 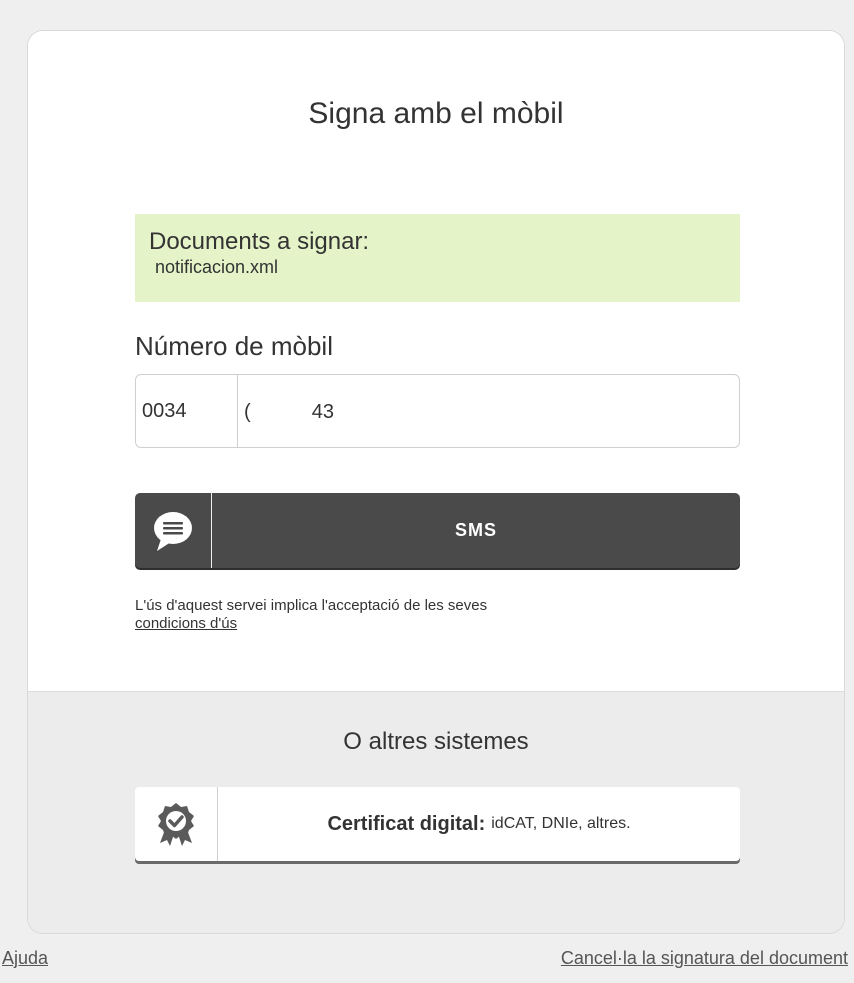 I want to click on phone-input-group: 0034, so click(x=437, y=411).